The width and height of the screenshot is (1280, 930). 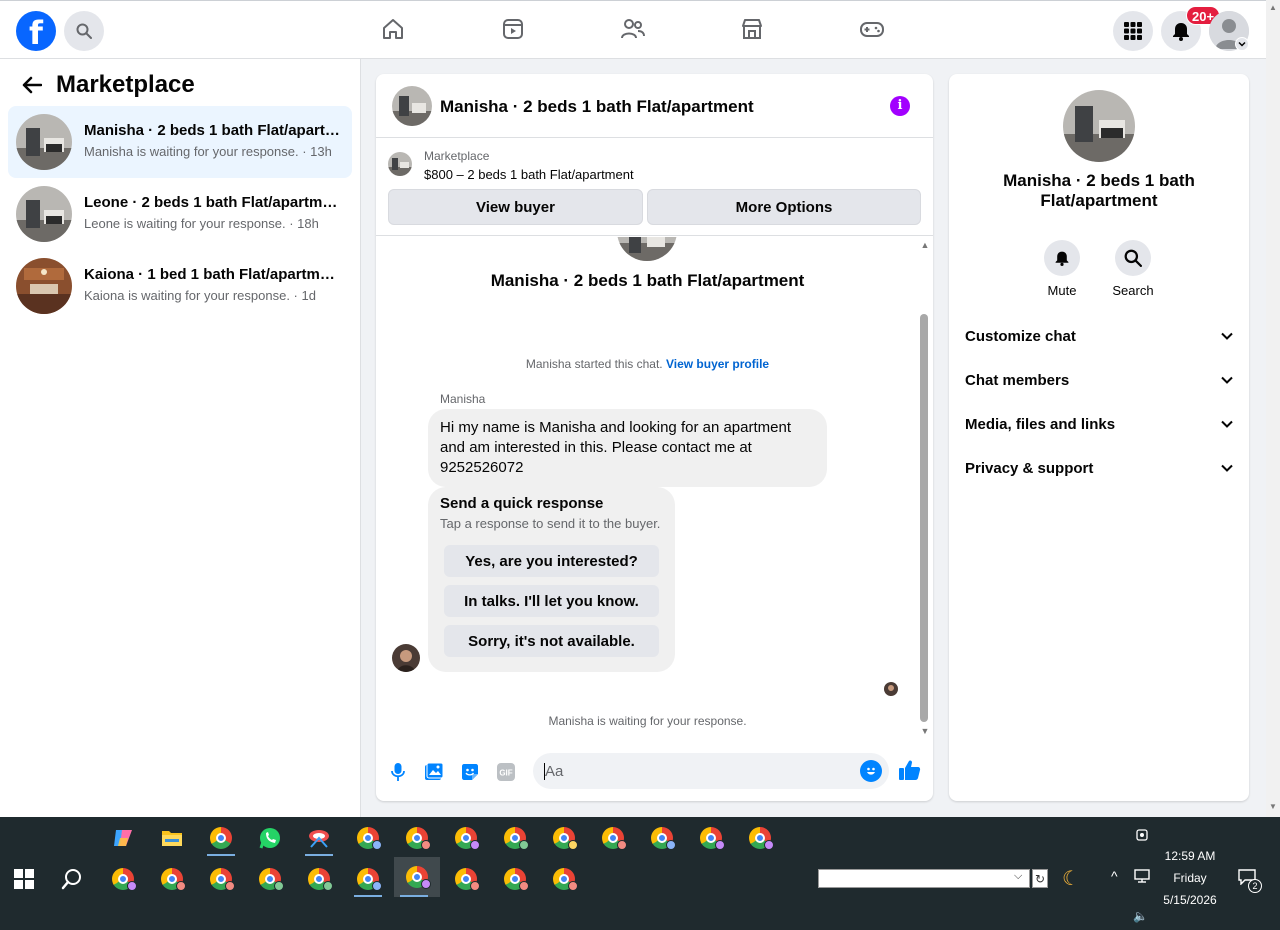 I want to click on friends-nav-button, so click(x=633, y=29).